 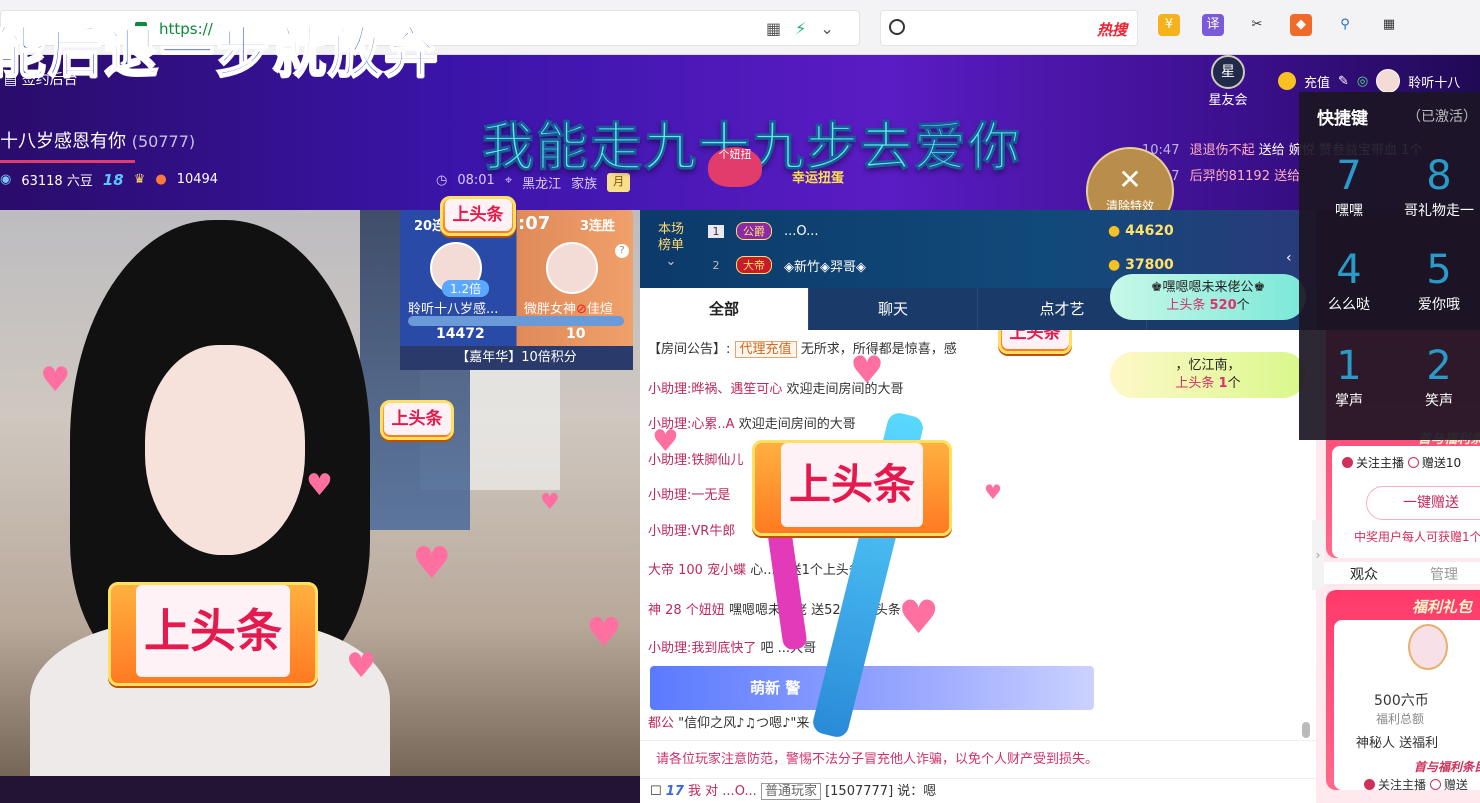 What do you see at coordinates (576, 334) in the screenshot?
I see `pk-right-score: 10` at bounding box center [576, 334].